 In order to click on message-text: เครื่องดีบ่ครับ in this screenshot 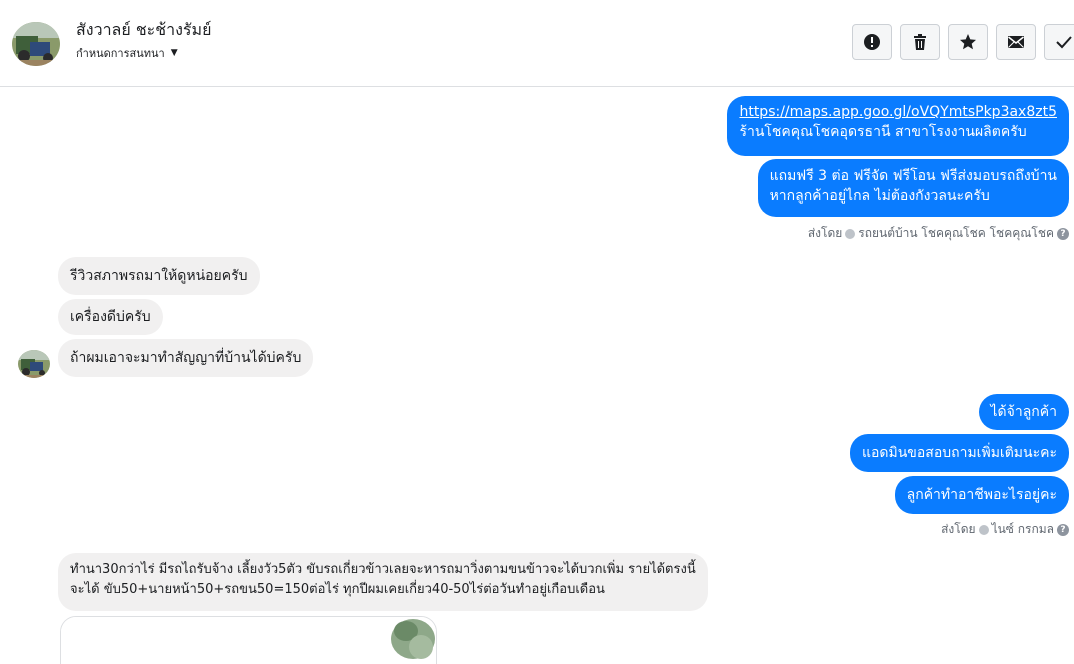, I will do `click(110, 317)`.